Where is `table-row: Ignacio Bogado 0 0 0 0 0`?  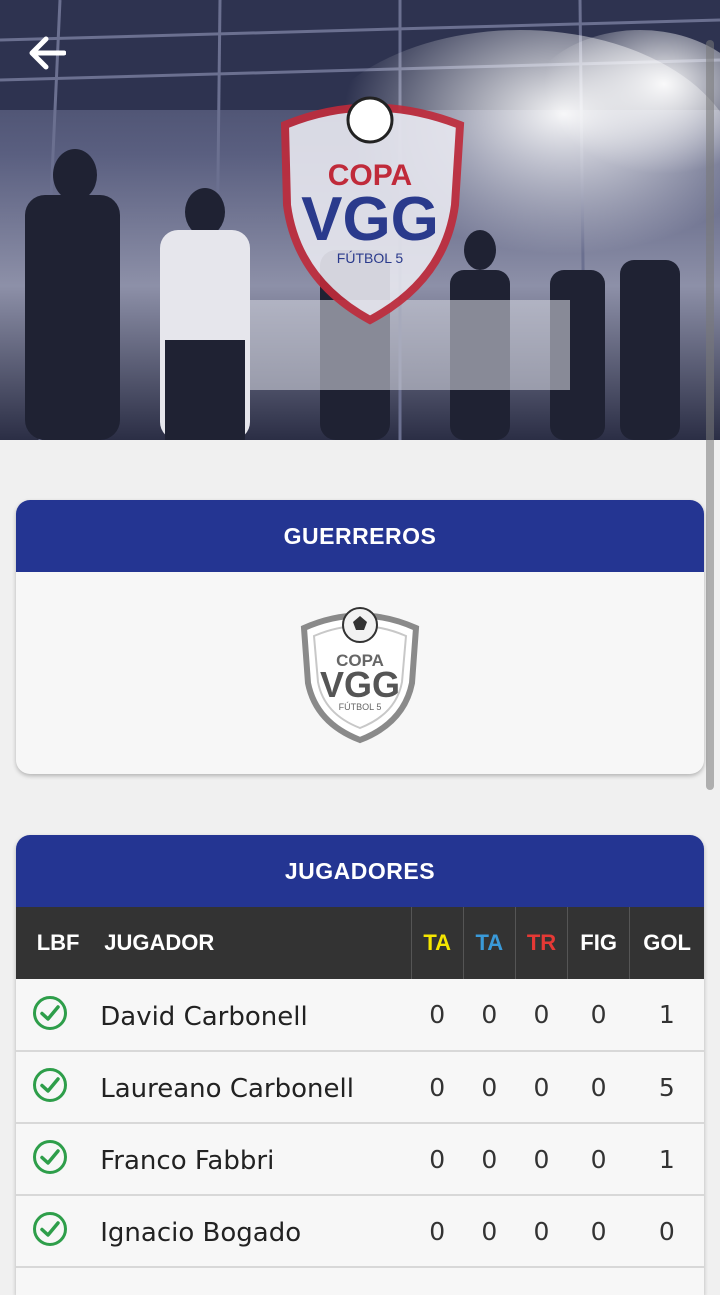
table-row: Ignacio Bogado 0 0 0 0 0 is located at coordinates (360, 1231).